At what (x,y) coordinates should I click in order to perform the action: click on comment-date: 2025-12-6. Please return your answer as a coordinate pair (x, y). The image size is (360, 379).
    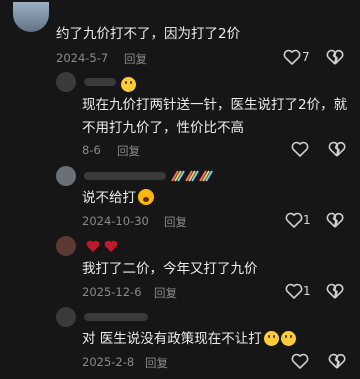
    Looking at the image, I should click on (112, 292).